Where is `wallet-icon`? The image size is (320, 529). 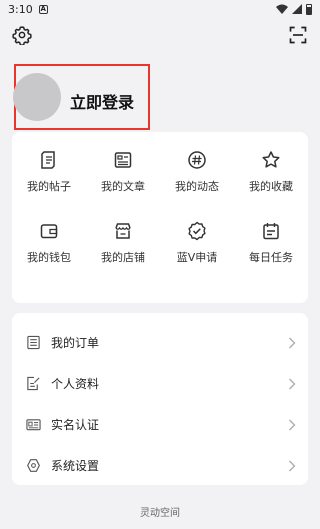 wallet-icon is located at coordinates (49, 230).